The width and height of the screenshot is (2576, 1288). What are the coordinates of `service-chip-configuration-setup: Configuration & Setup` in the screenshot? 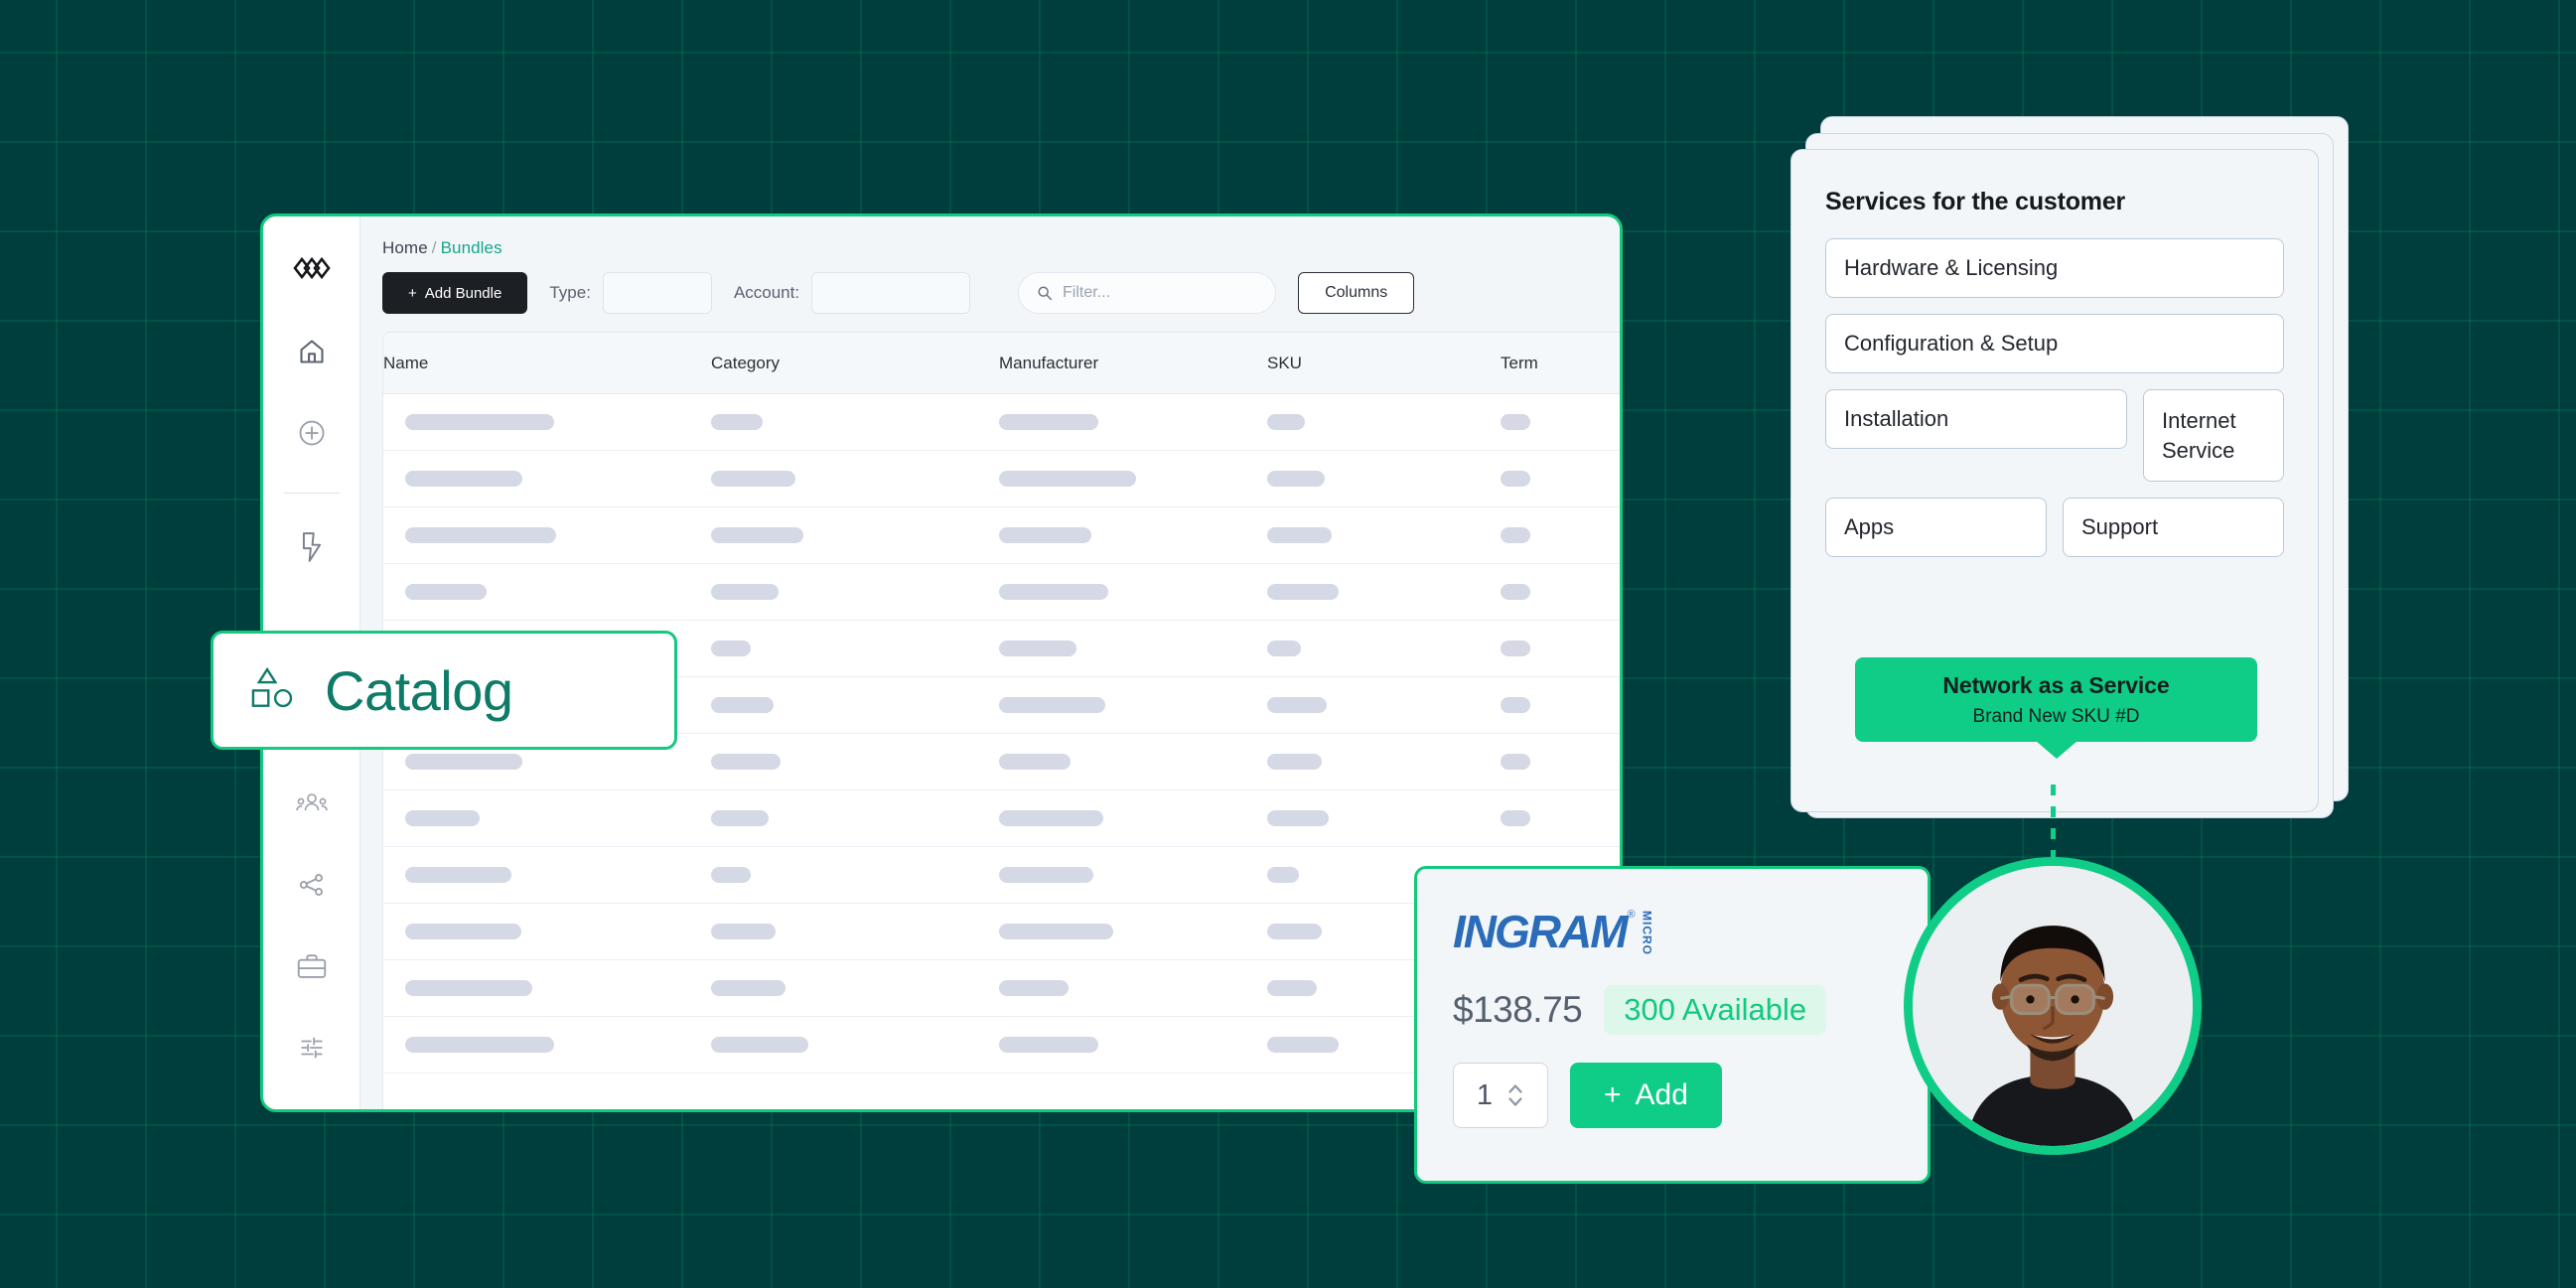 It's located at (2055, 343).